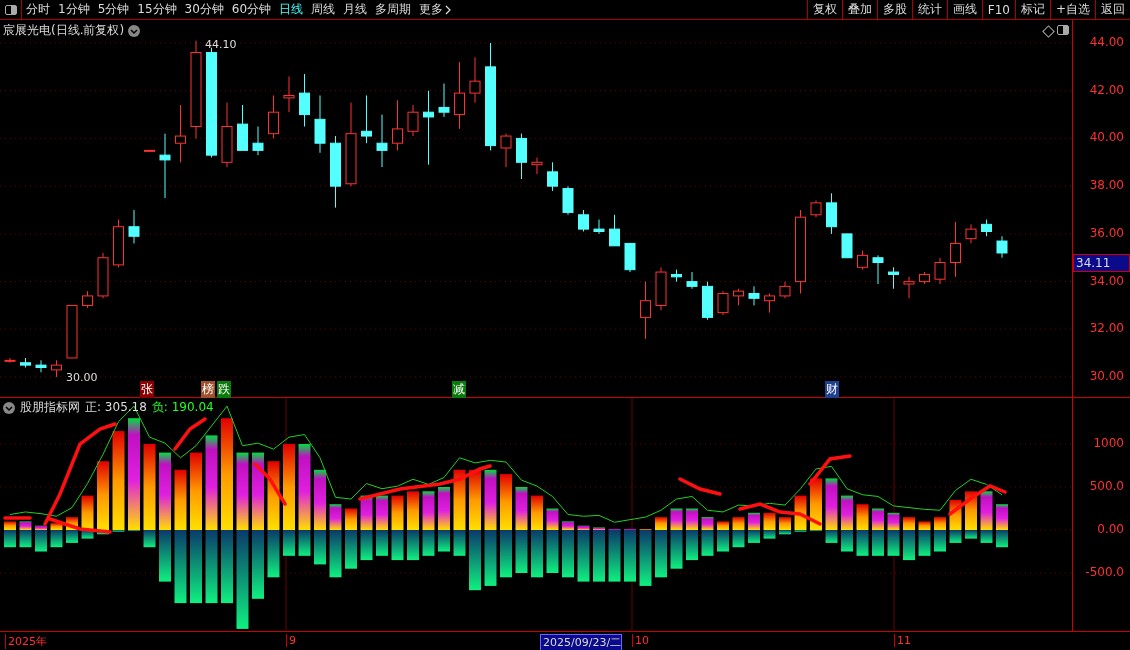 The image size is (1130, 650). Describe the element at coordinates (74, 9) in the screenshot. I see `period-tab: 1分钟` at that location.